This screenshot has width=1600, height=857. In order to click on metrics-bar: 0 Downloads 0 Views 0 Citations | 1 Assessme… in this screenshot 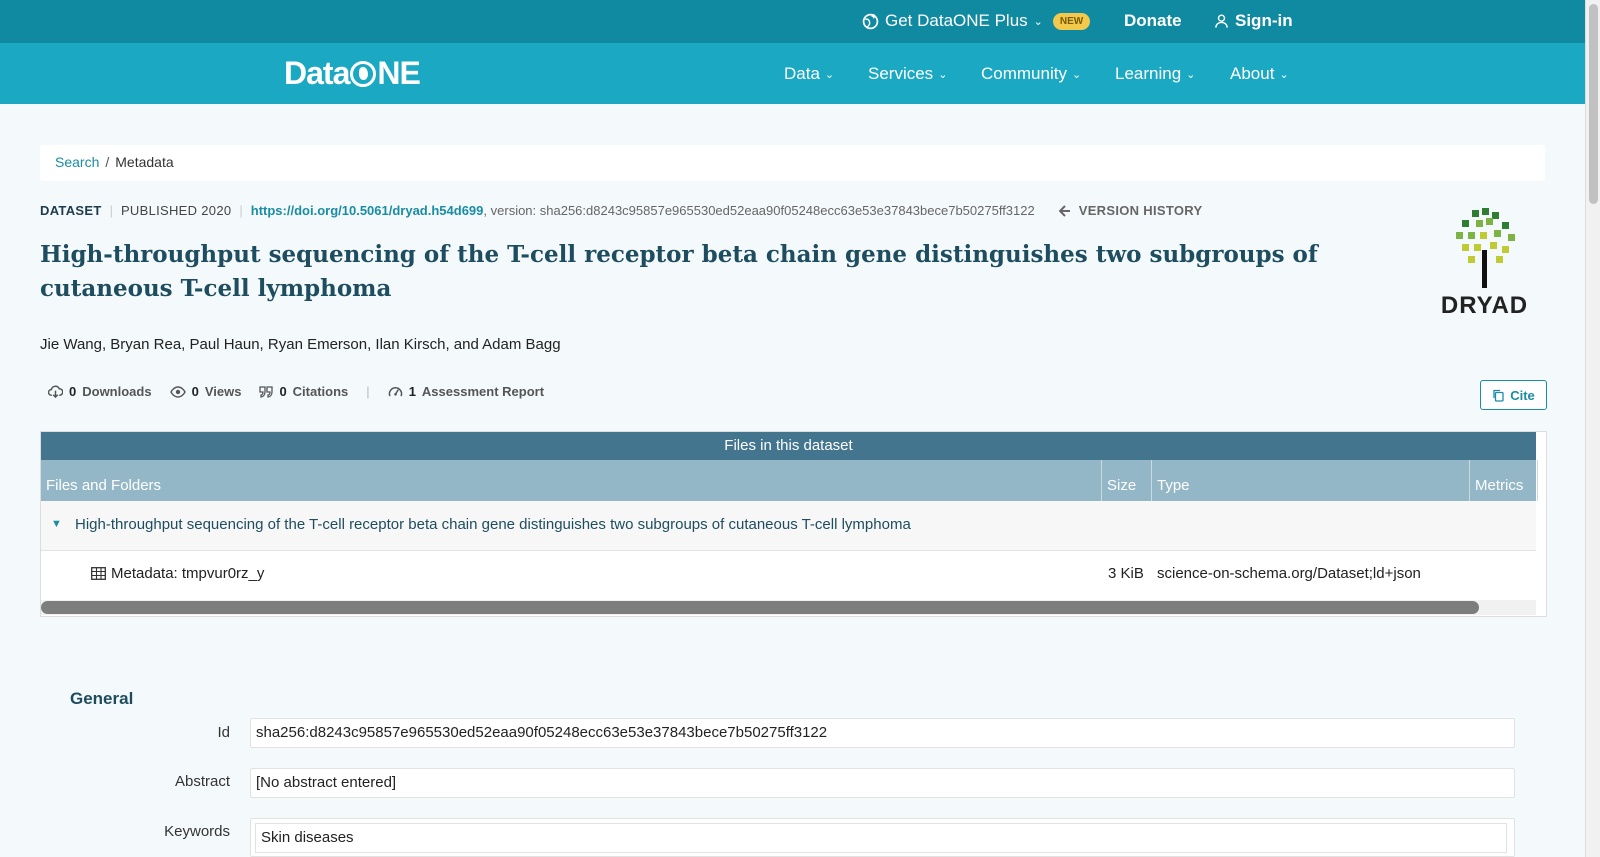, I will do `click(296, 391)`.